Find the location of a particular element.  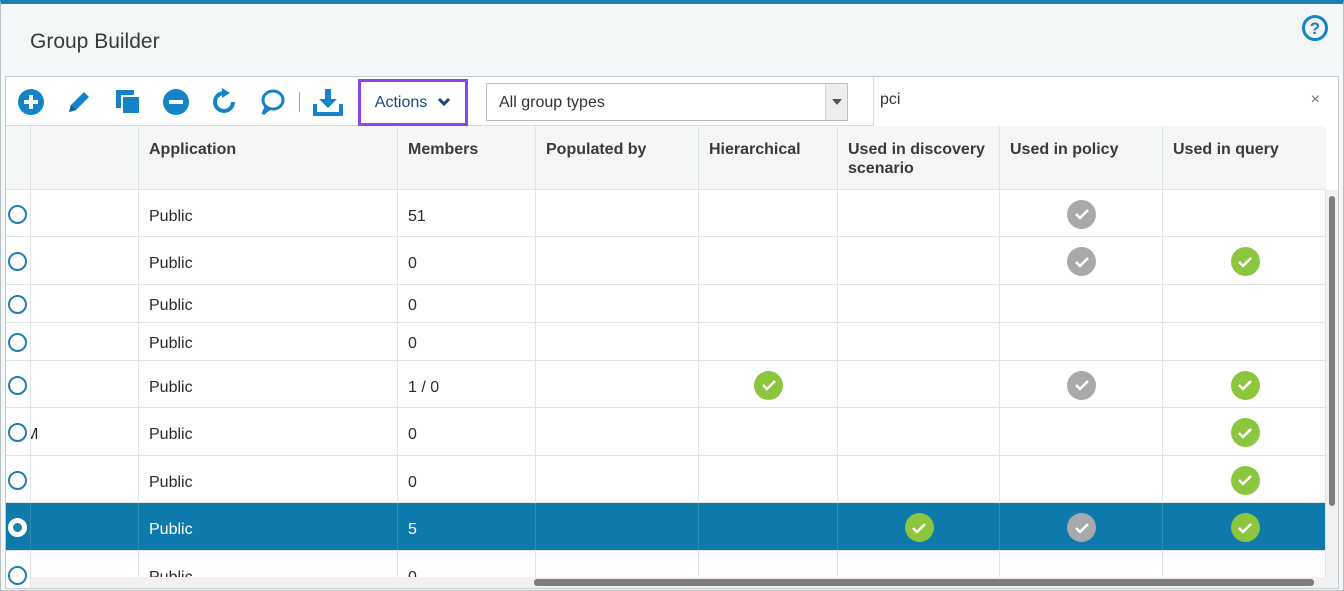

column-header-discovery-col: Used in discovery scenario is located at coordinates (919, 157).